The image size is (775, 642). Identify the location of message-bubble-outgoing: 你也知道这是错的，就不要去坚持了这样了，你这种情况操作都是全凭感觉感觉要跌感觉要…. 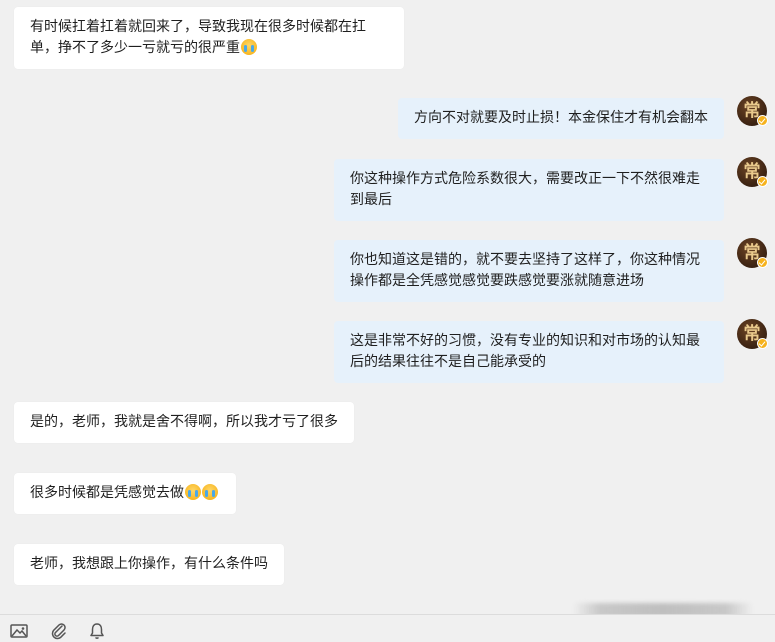
(529, 271).